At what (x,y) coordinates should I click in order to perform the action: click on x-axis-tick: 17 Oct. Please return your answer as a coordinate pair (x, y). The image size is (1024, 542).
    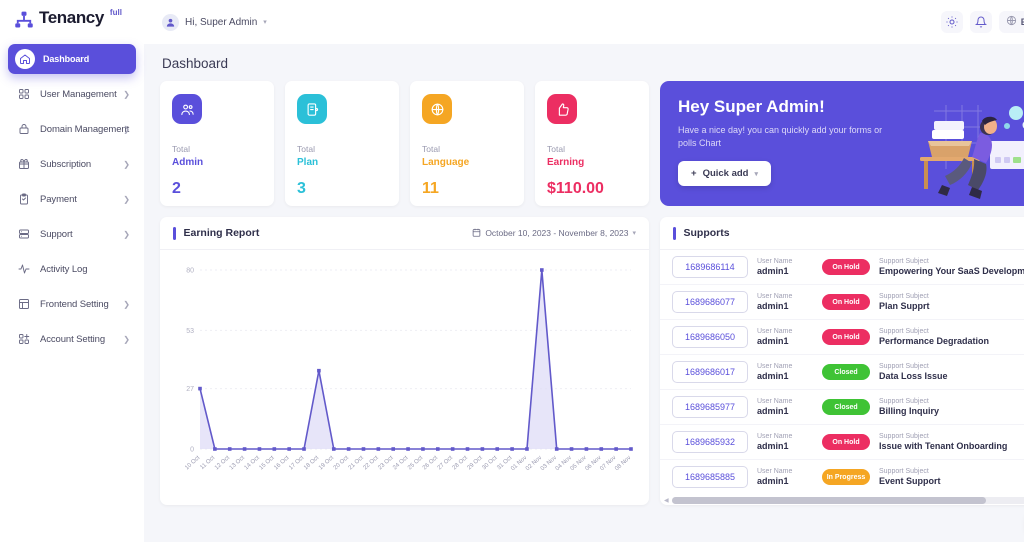
    Looking at the image, I should click on (296, 463).